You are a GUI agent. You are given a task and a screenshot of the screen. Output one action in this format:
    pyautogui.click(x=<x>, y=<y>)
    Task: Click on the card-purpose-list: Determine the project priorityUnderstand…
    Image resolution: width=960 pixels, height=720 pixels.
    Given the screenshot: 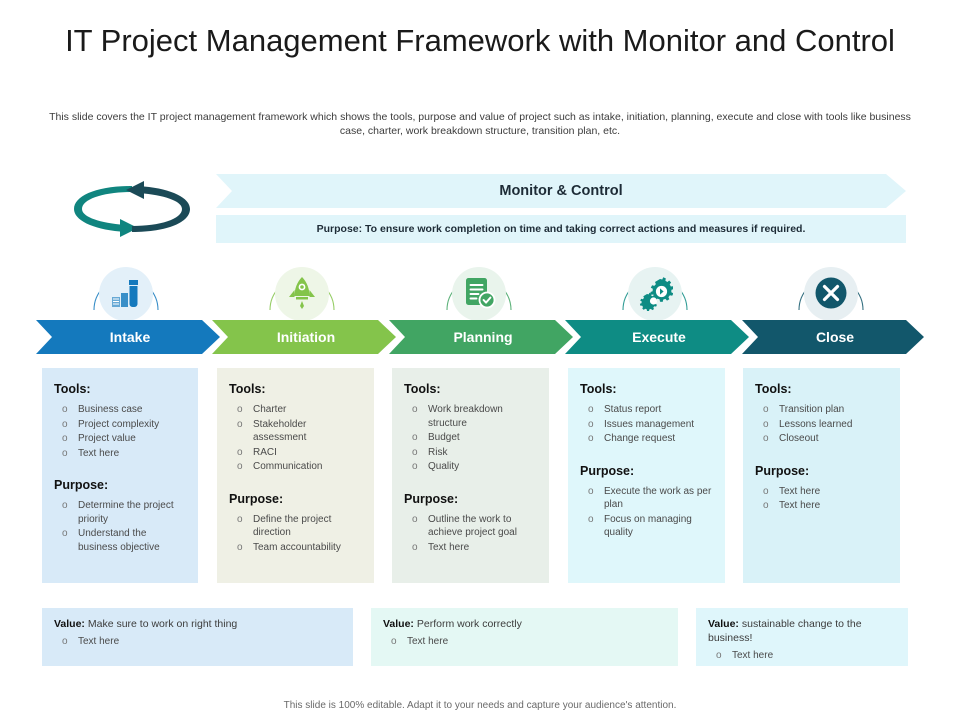 What is the action you would take?
    pyautogui.click(x=120, y=526)
    